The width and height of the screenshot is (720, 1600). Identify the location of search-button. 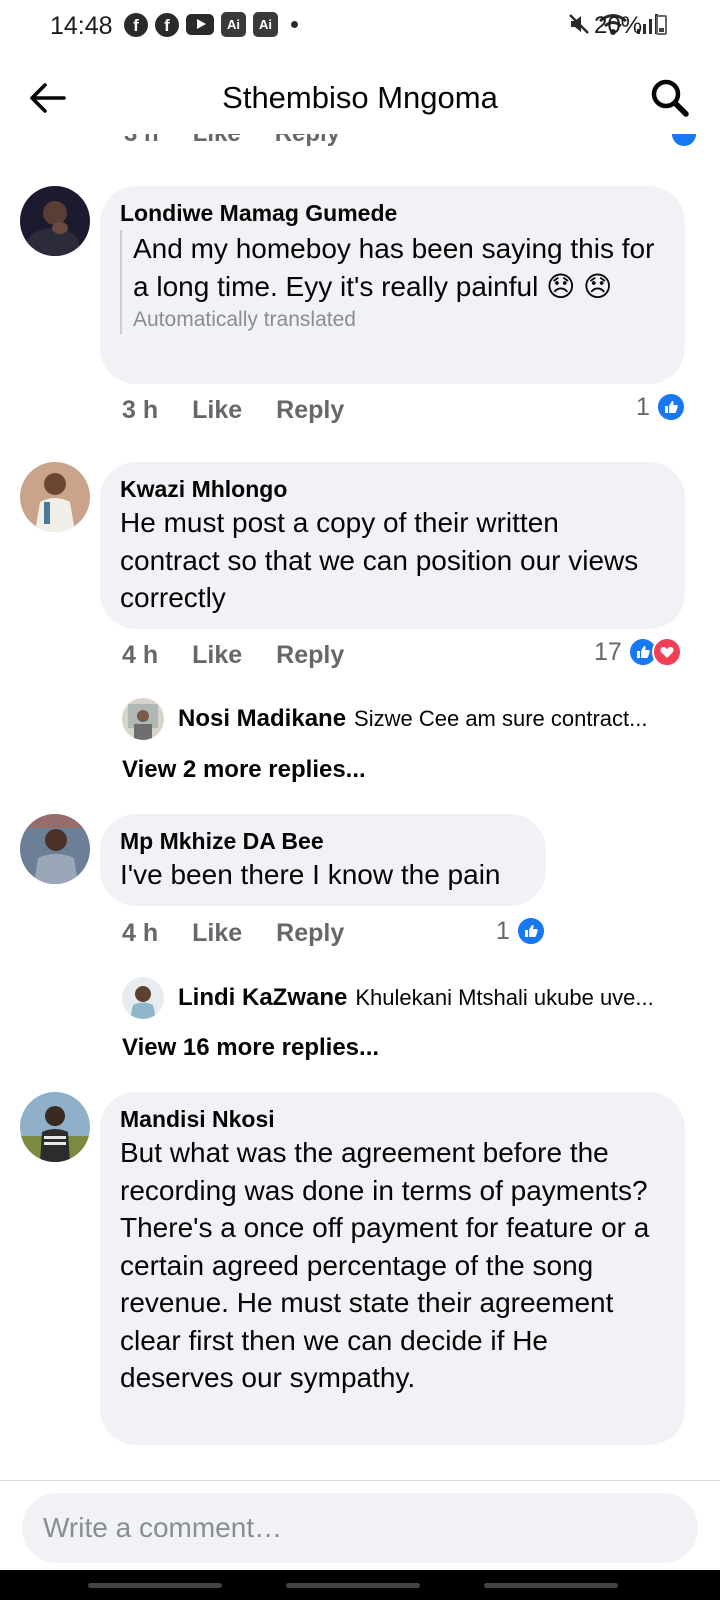
(670, 98).